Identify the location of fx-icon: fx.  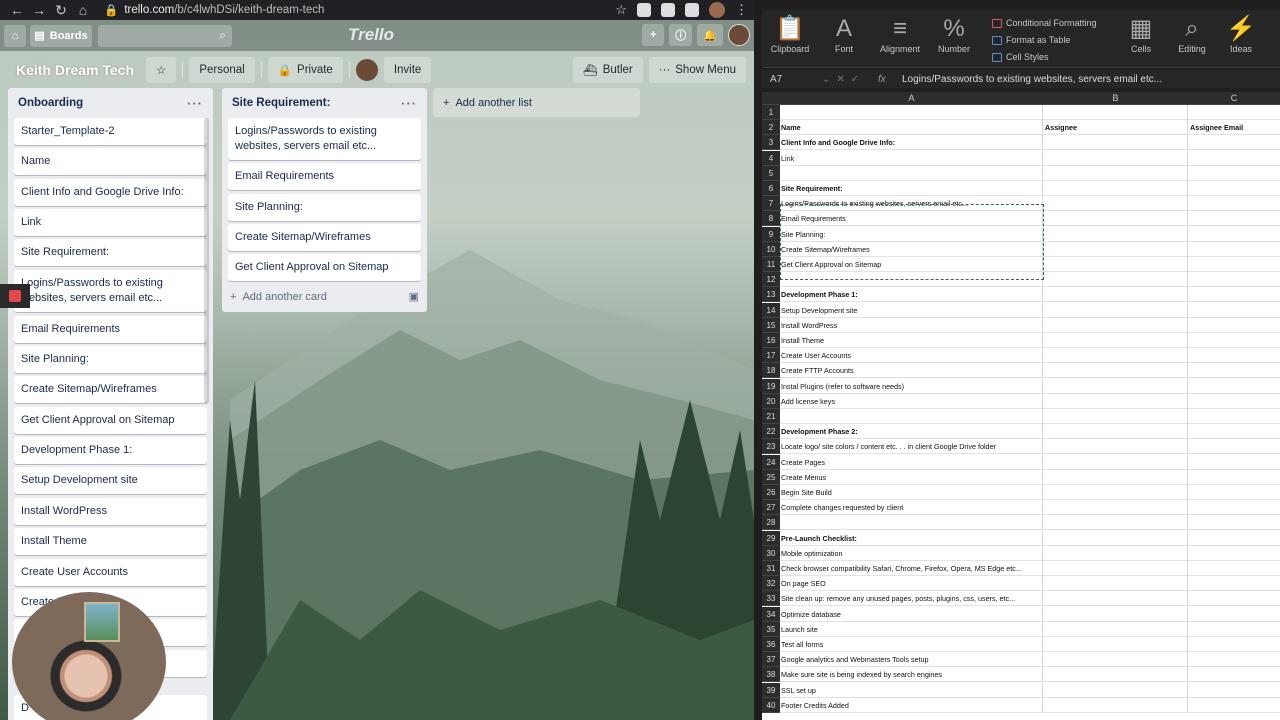
(890, 79).